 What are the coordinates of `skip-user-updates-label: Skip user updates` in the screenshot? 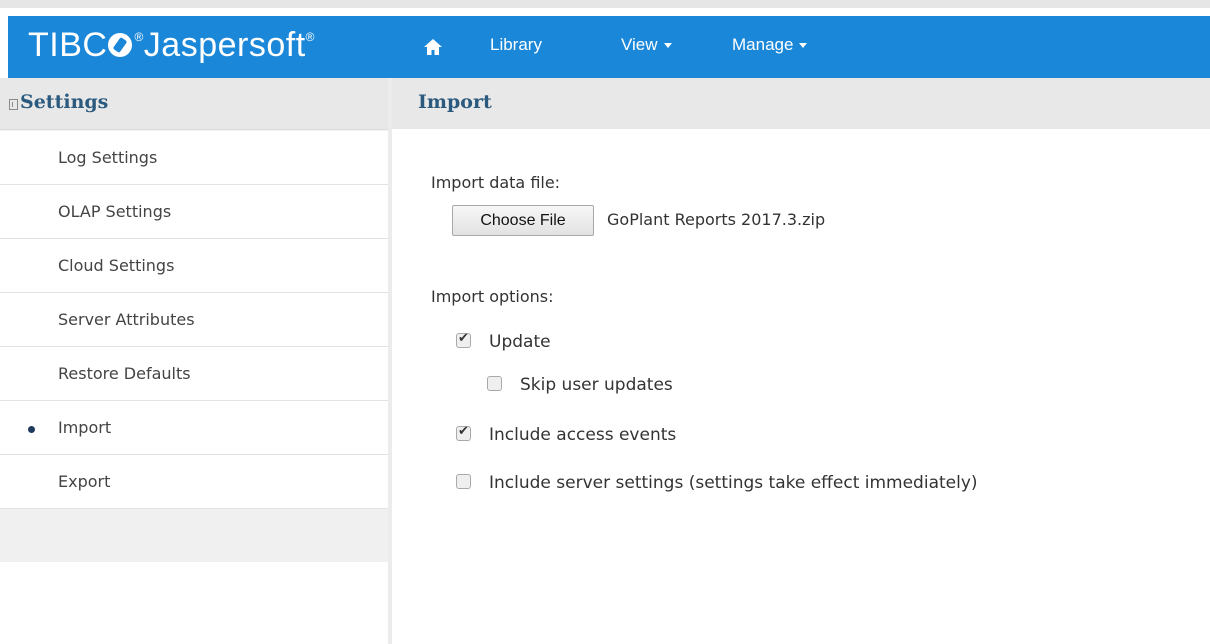 It's located at (596, 385).